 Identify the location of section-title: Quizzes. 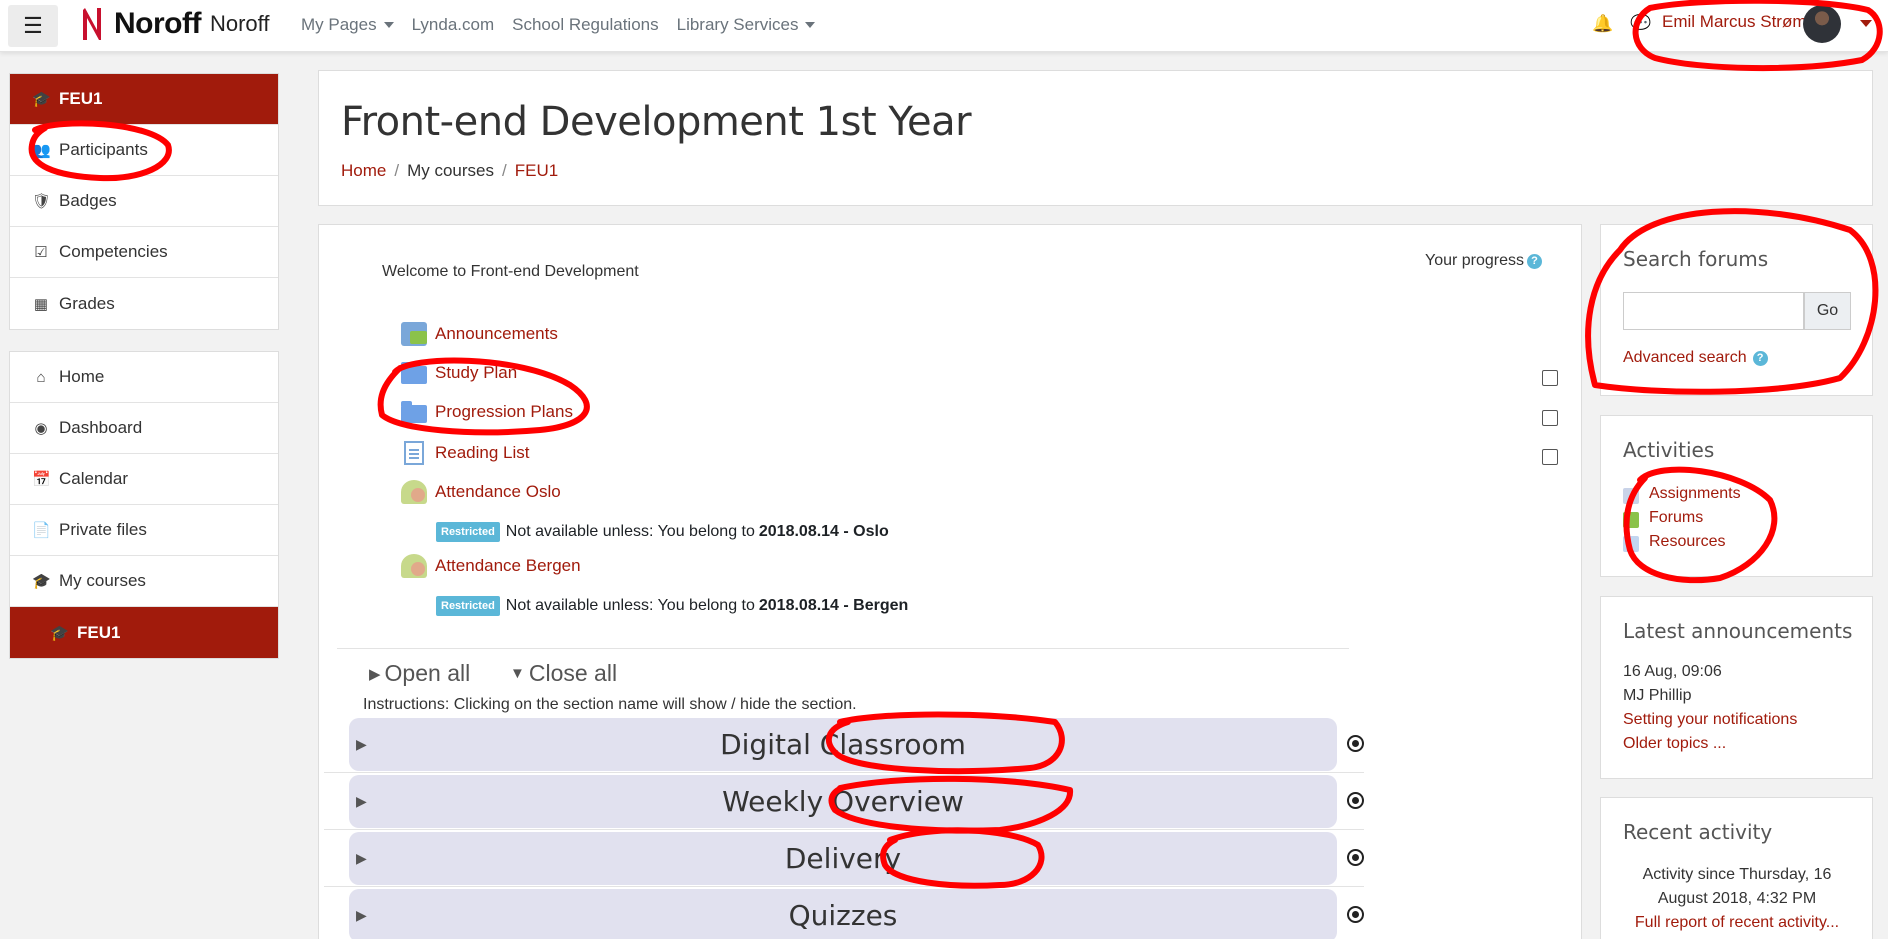
(843, 915).